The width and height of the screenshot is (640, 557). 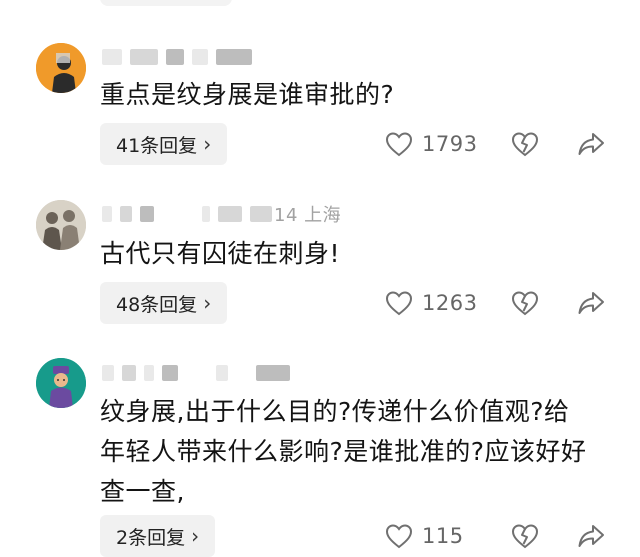 I want to click on comment-actions: 1263, so click(x=495, y=303).